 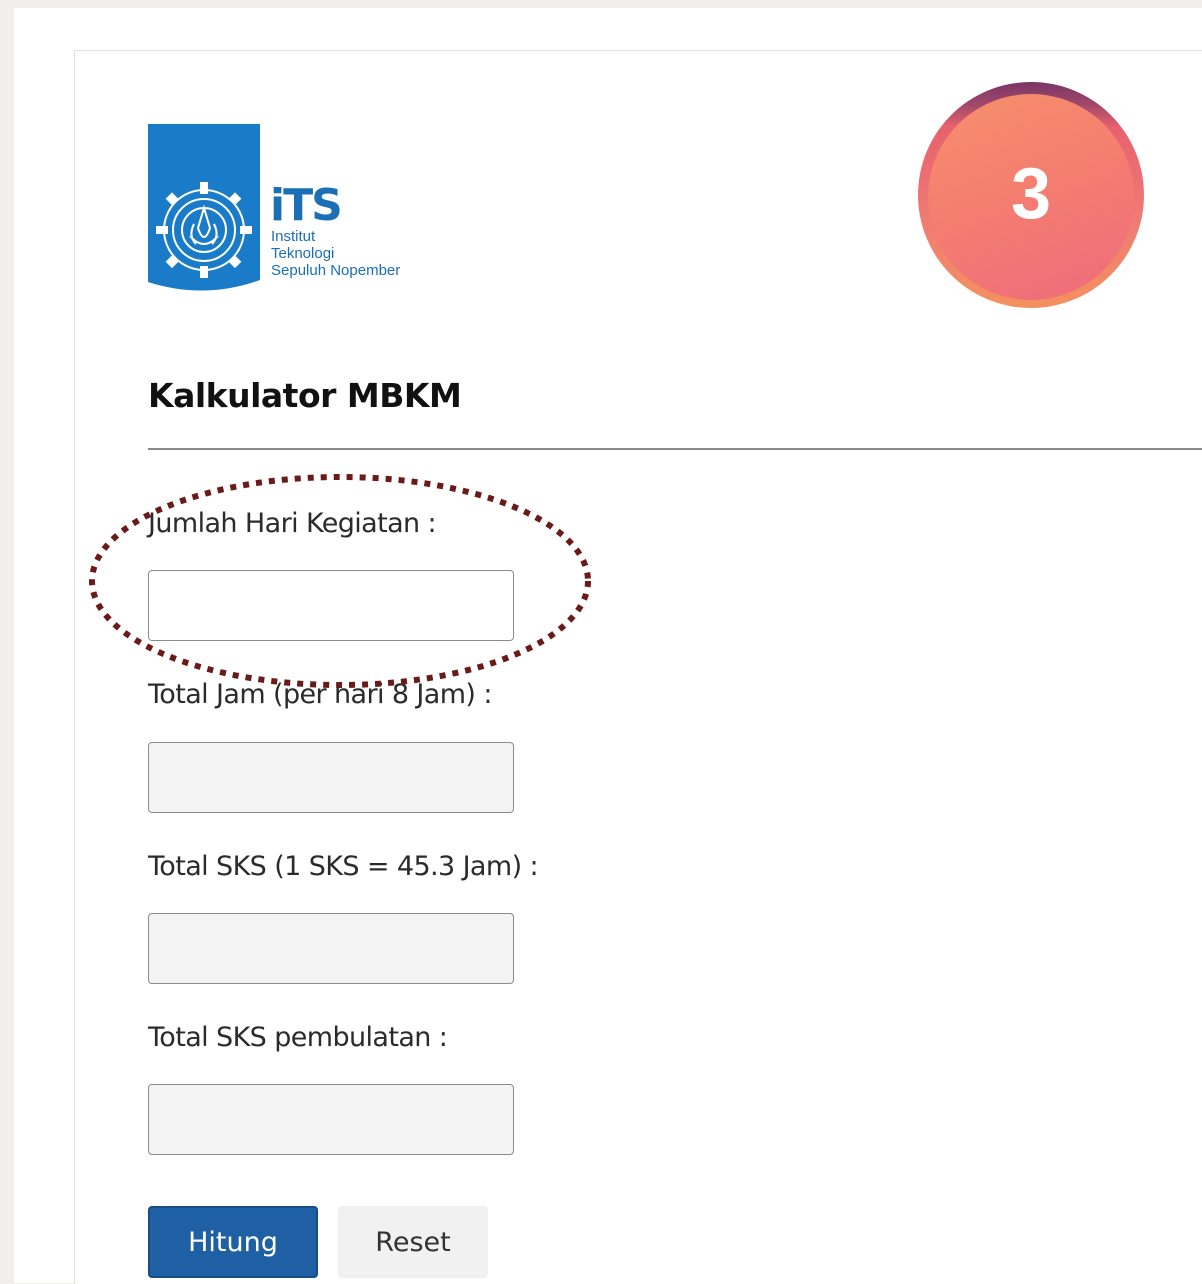 I want to click on step-number: 3, so click(x=1031, y=194).